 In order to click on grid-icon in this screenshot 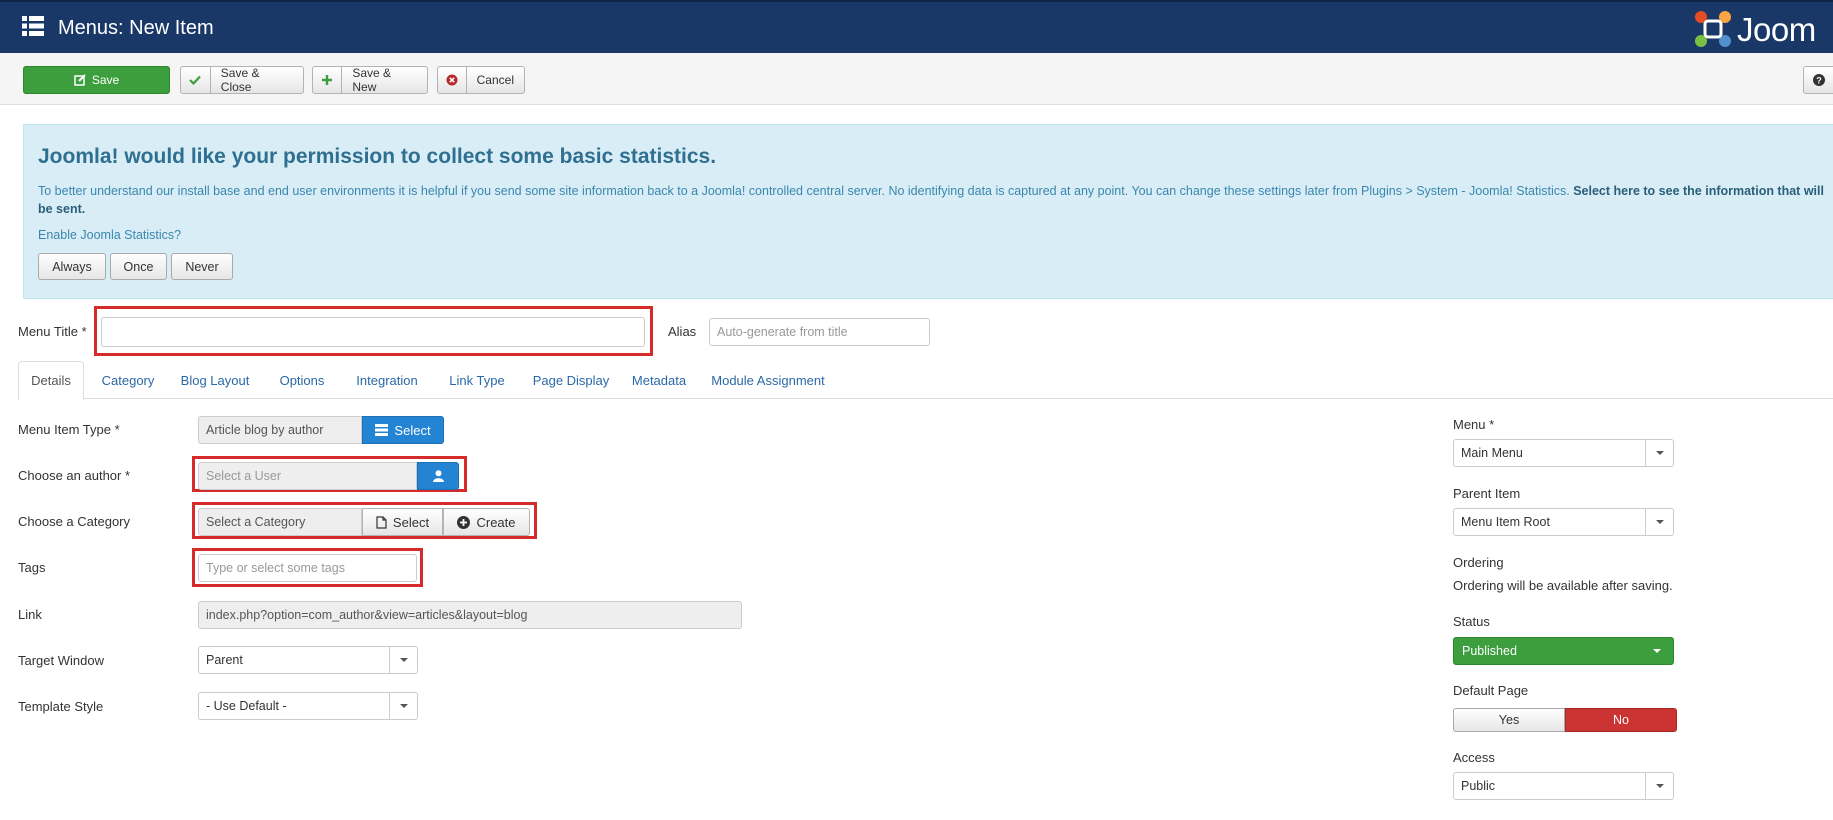, I will do `click(33, 26)`.